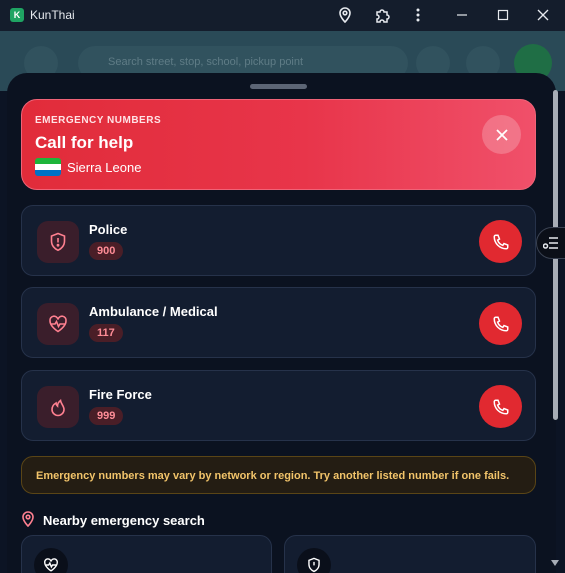 The width and height of the screenshot is (565, 573). What do you see at coordinates (503, 15) in the screenshot?
I see `maximize-button` at bounding box center [503, 15].